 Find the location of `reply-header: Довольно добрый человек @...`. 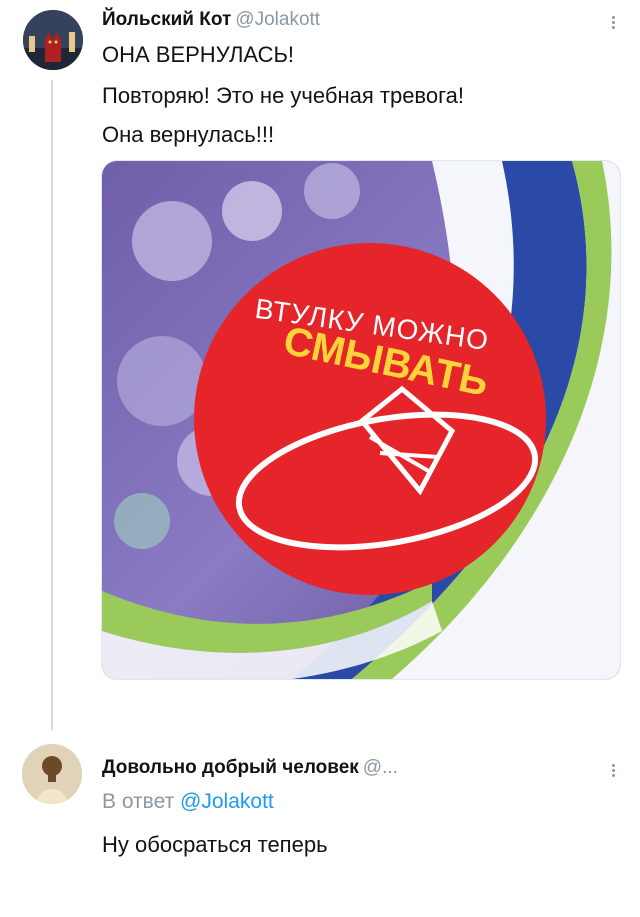

reply-header: Довольно добрый человек @... is located at coordinates (250, 768).